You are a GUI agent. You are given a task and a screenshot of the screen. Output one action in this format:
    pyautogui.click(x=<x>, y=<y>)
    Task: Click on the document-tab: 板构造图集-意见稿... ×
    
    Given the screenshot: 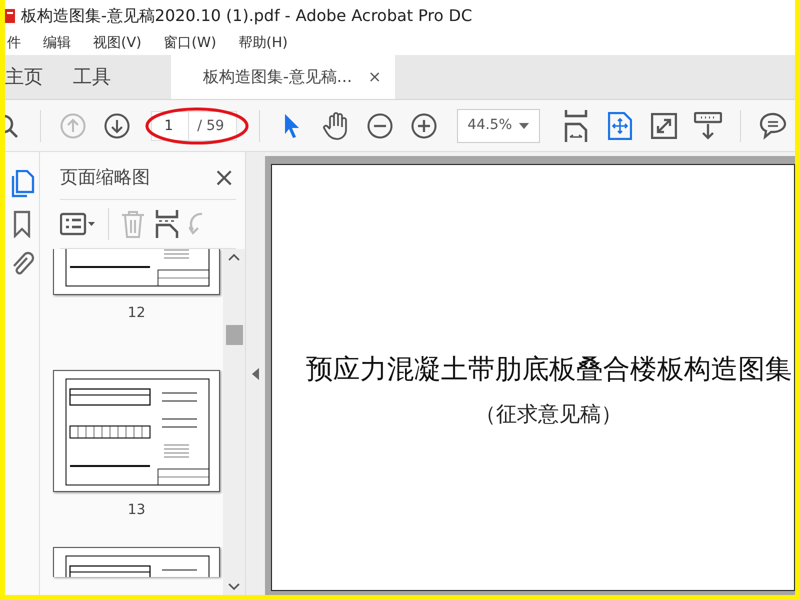 What is the action you would take?
    pyautogui.click(x=283, y=77)
    